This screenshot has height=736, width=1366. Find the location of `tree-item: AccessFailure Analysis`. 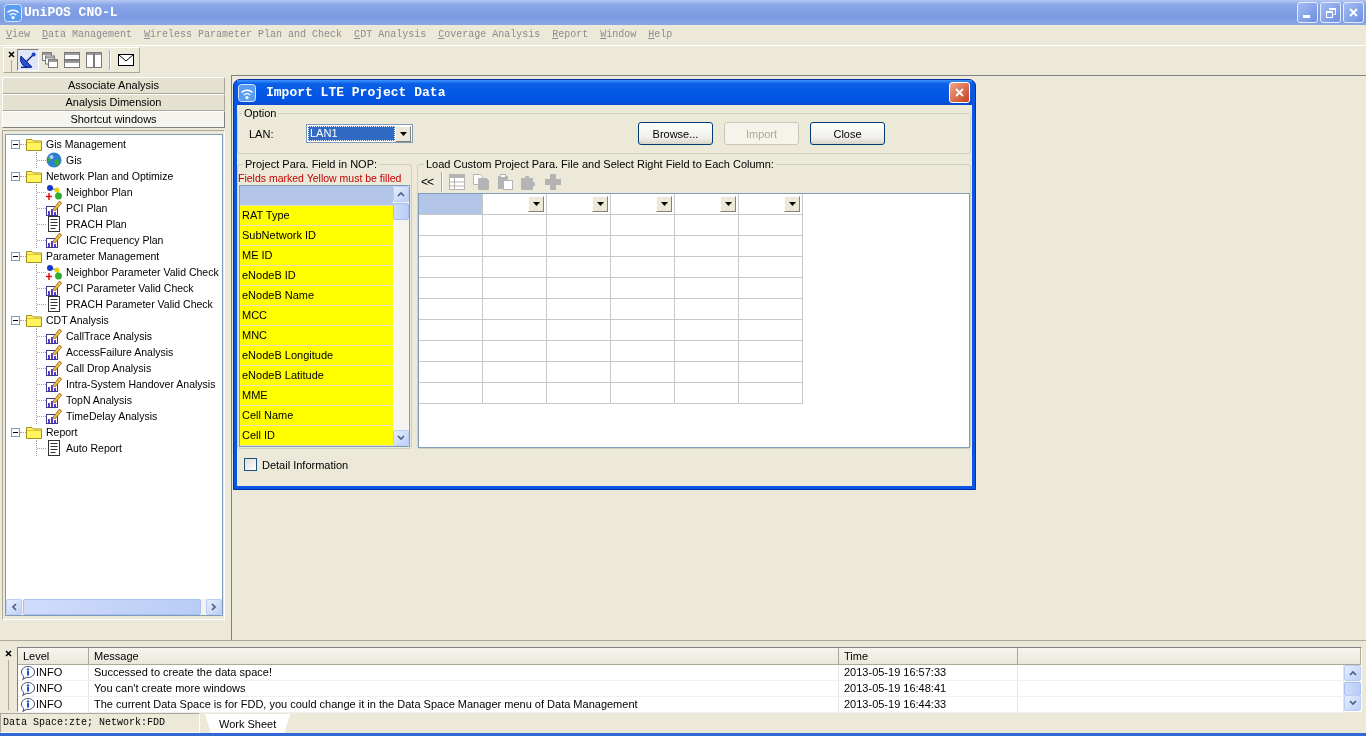

tree-item: AccessFailure Analysis is located at coordinates (120, 352).